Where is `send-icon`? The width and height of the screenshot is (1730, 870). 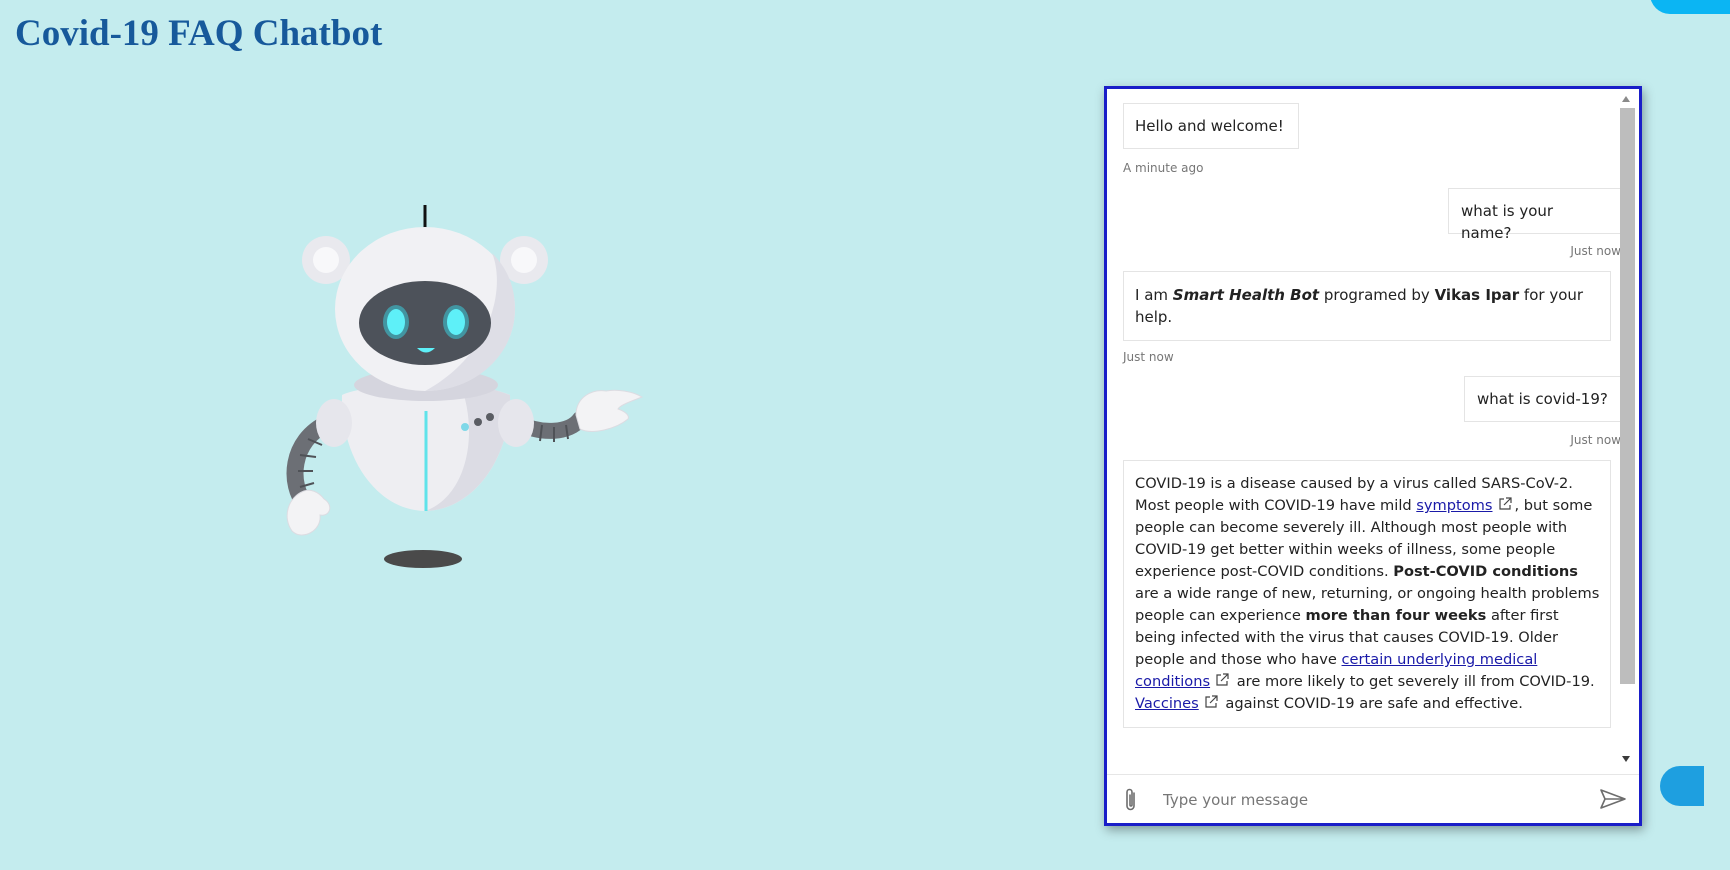
send-icon is located at coordinates (1613, 799).